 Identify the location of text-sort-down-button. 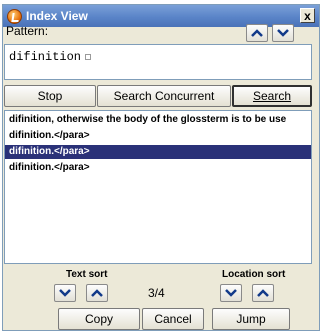
(65, 293).